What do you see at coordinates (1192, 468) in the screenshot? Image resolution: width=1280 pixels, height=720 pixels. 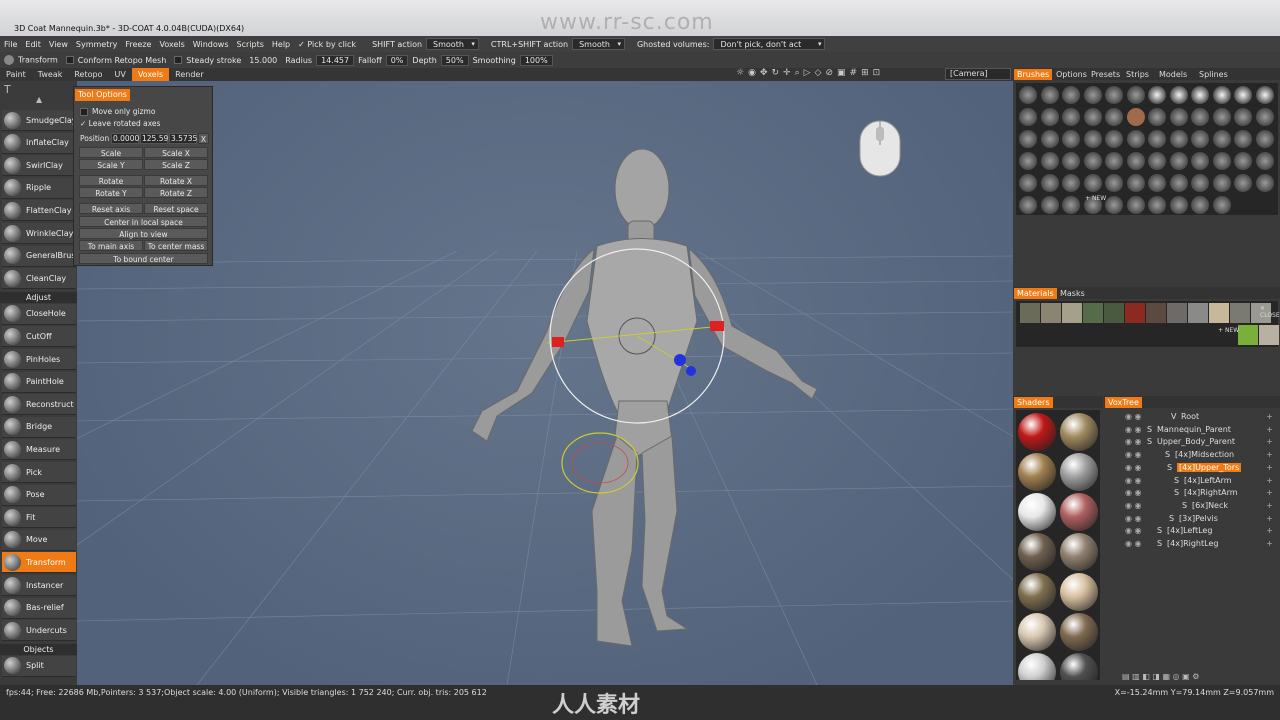 I see `voxtree-row: ◉ ◉ S [4x]Upper_Tors +` at bounding box center [1192, 468].